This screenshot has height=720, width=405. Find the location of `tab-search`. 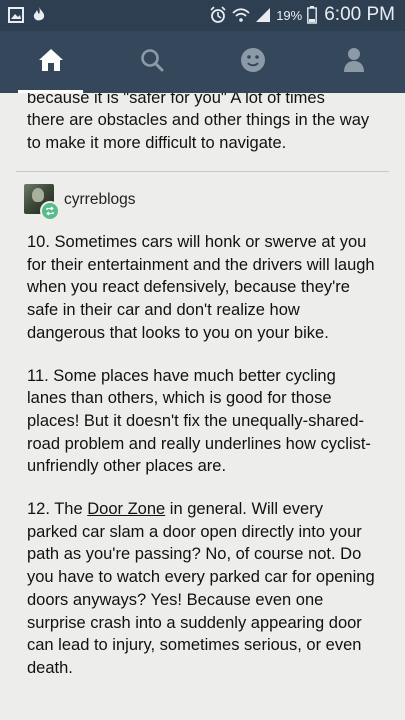

tab-search is located at coordinates (151, 62).